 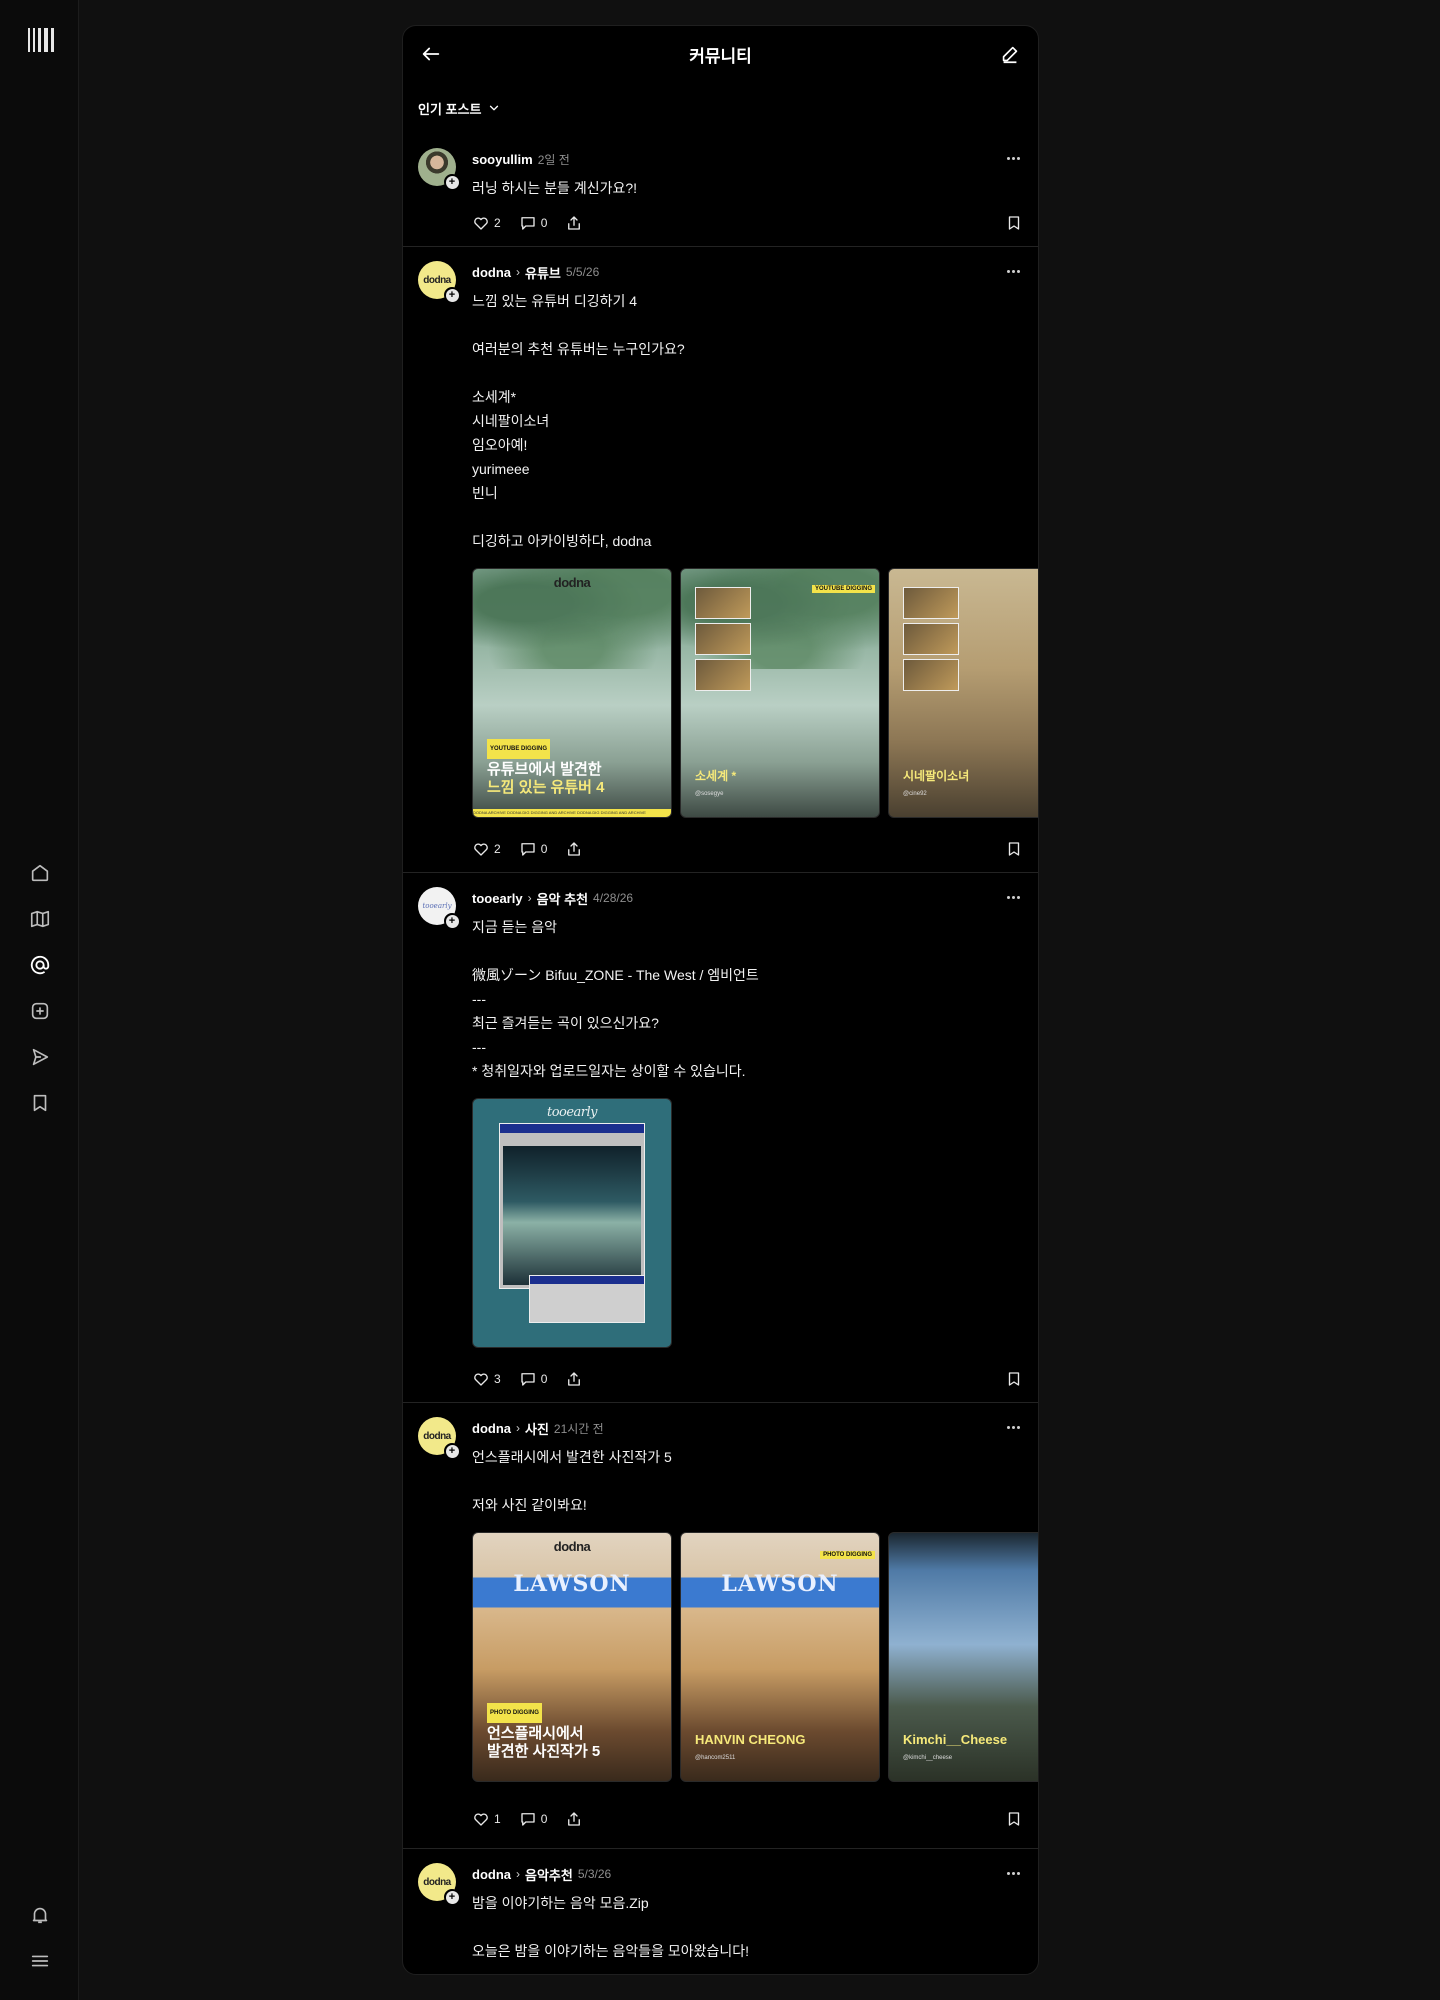 What do you see at coordinates (41, 40) in the screenshot?
I see `app-logo` at bounding box center [41, 40].